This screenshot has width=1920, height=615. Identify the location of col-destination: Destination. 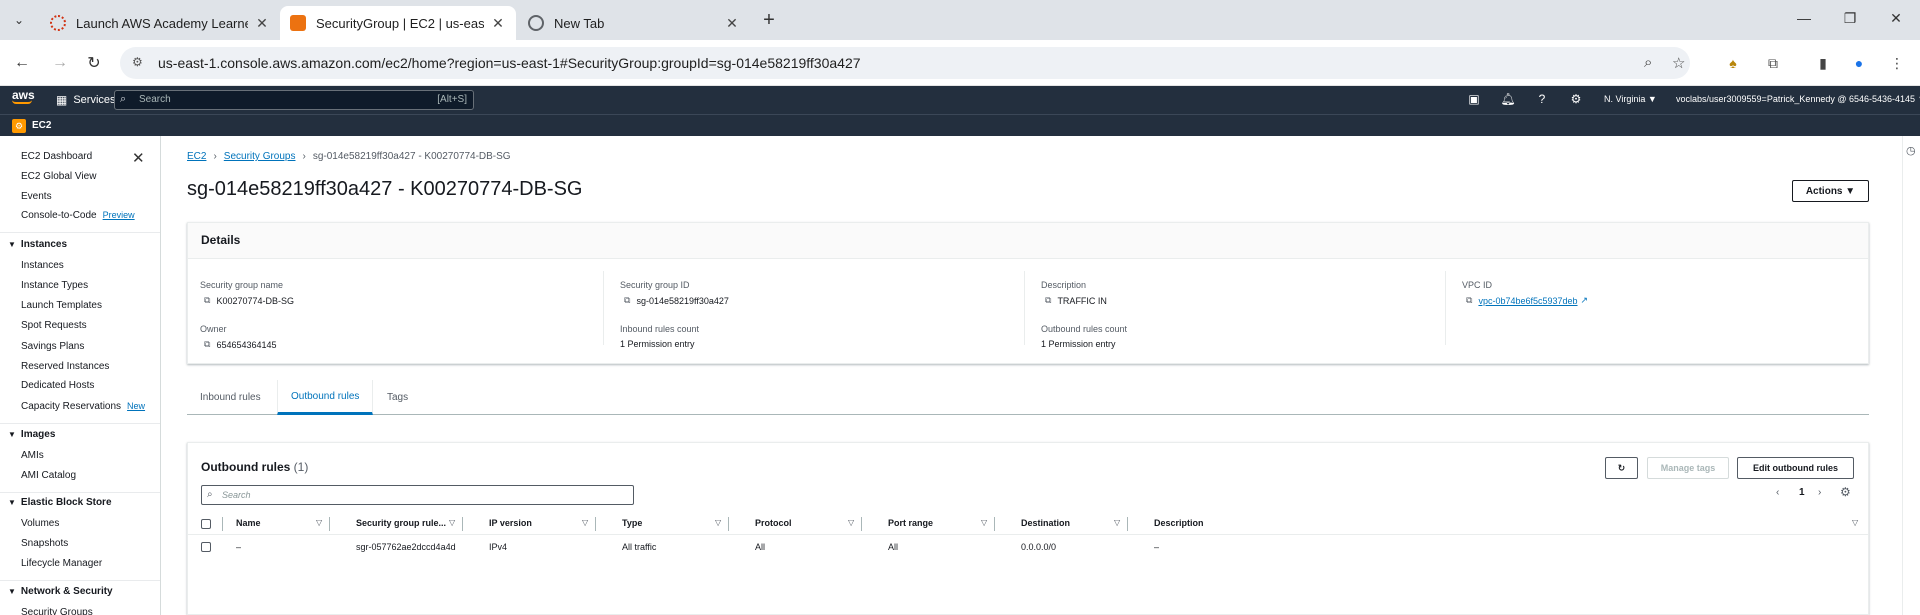
(1045, 523).